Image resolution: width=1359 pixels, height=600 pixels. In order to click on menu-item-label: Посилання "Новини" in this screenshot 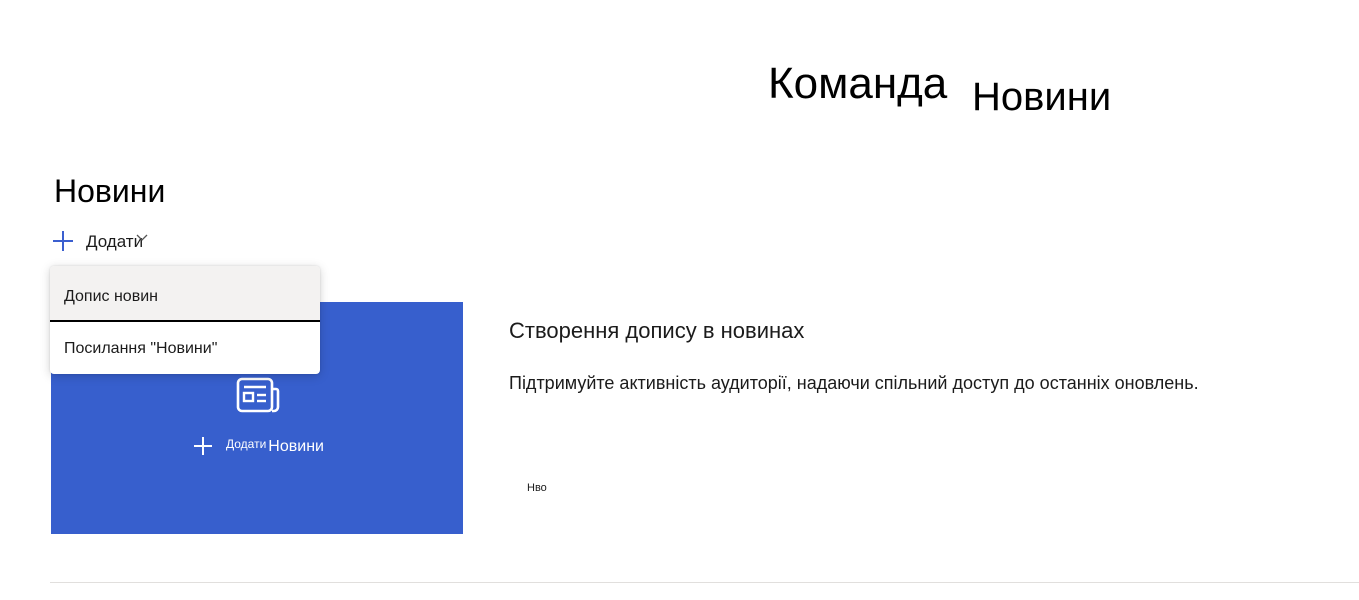, I will do `click(141, 348)`.